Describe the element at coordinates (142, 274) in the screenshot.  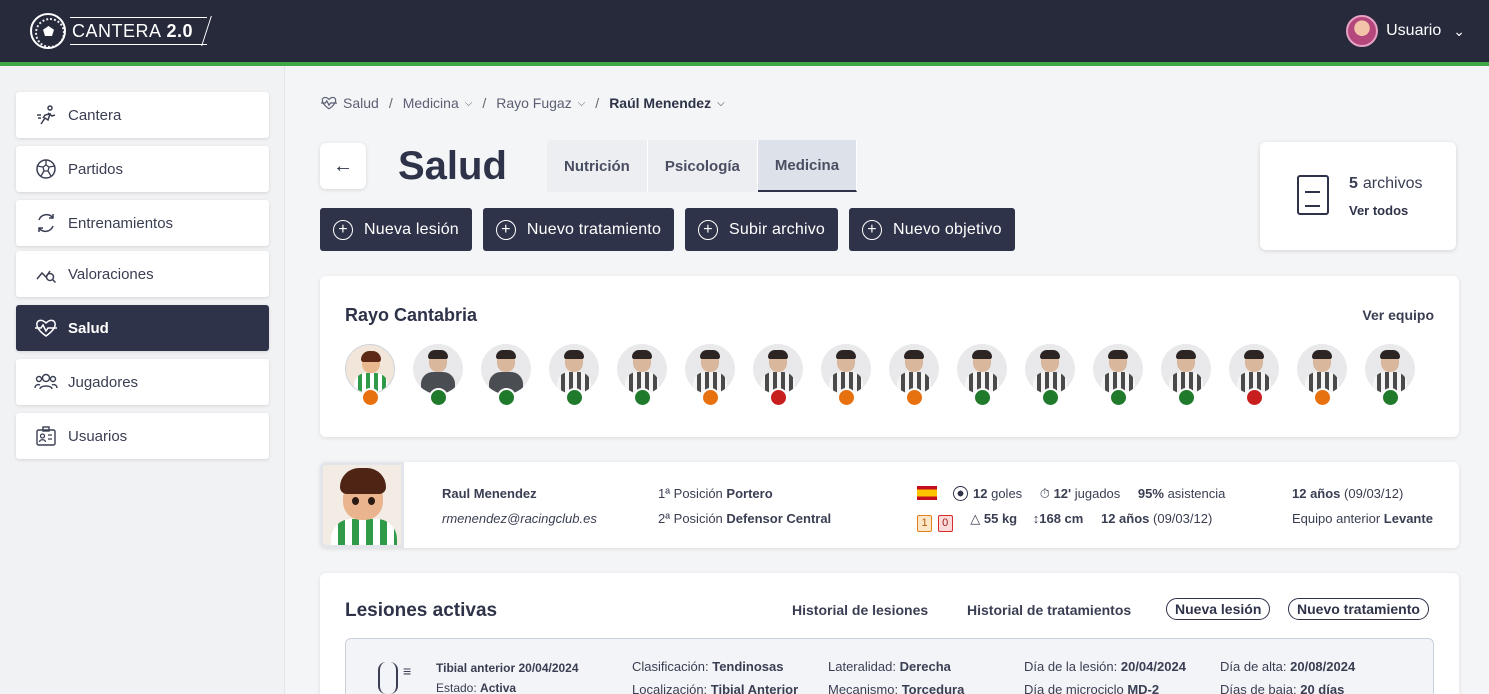
I see `sidebar-item-valoraciones: Valoraciones` at that location.